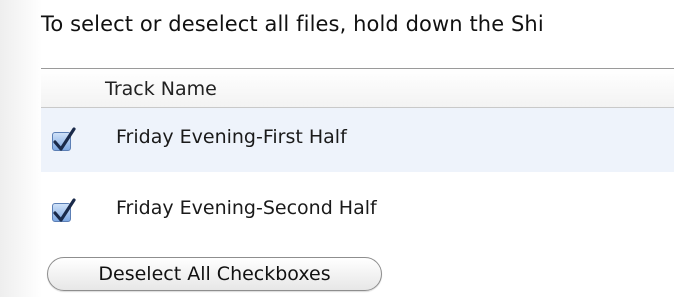 This screenshot has width=674, height=297. Describe the element at coordinates (21, 148) in the screenshot. I see `edge-fade` at that location.